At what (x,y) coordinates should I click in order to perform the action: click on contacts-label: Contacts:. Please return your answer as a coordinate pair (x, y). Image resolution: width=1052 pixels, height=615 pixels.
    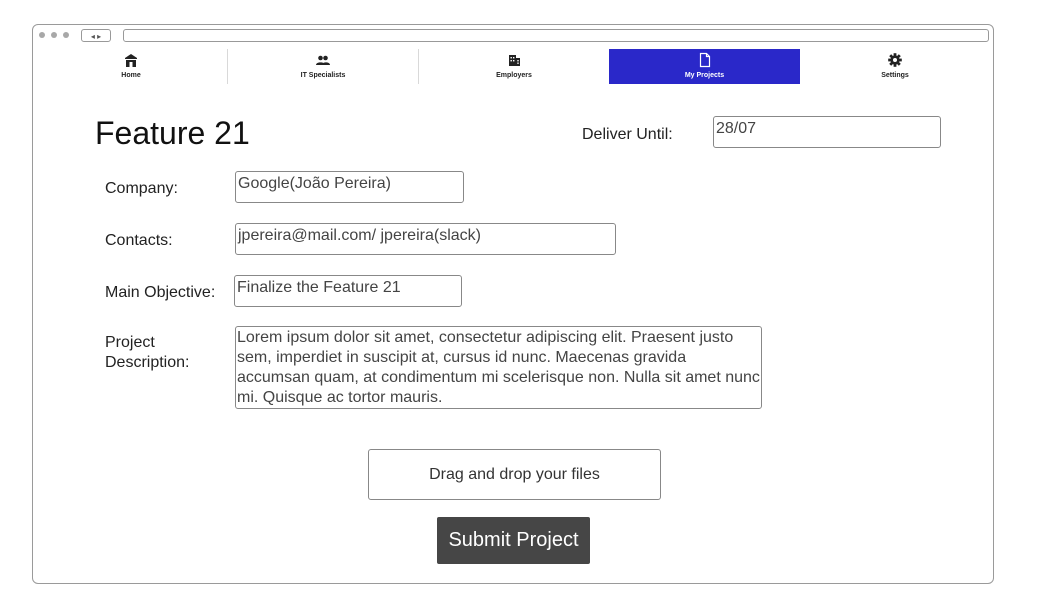
    Looking at the image, I should click on (139, 240).